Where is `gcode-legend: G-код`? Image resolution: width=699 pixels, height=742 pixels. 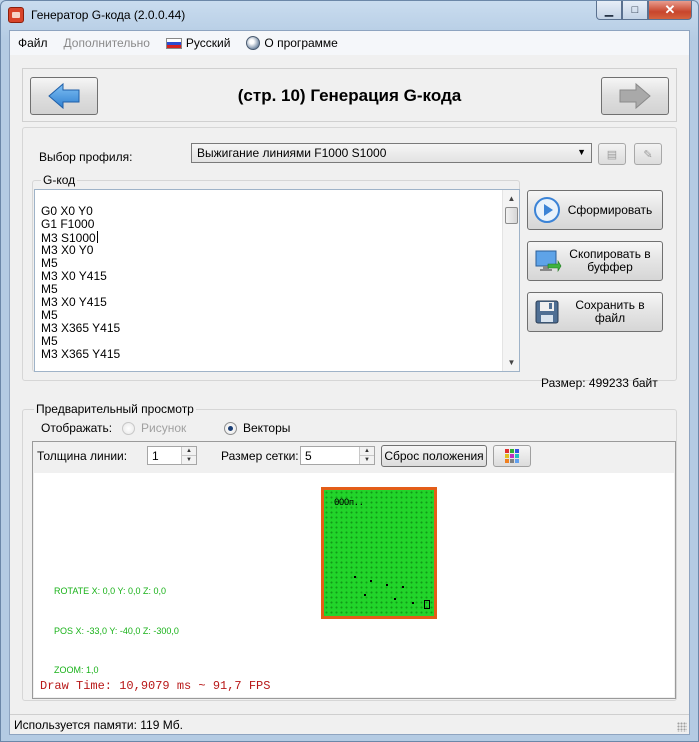
gcode-legend: G-код is located at coordinates (59, 180).